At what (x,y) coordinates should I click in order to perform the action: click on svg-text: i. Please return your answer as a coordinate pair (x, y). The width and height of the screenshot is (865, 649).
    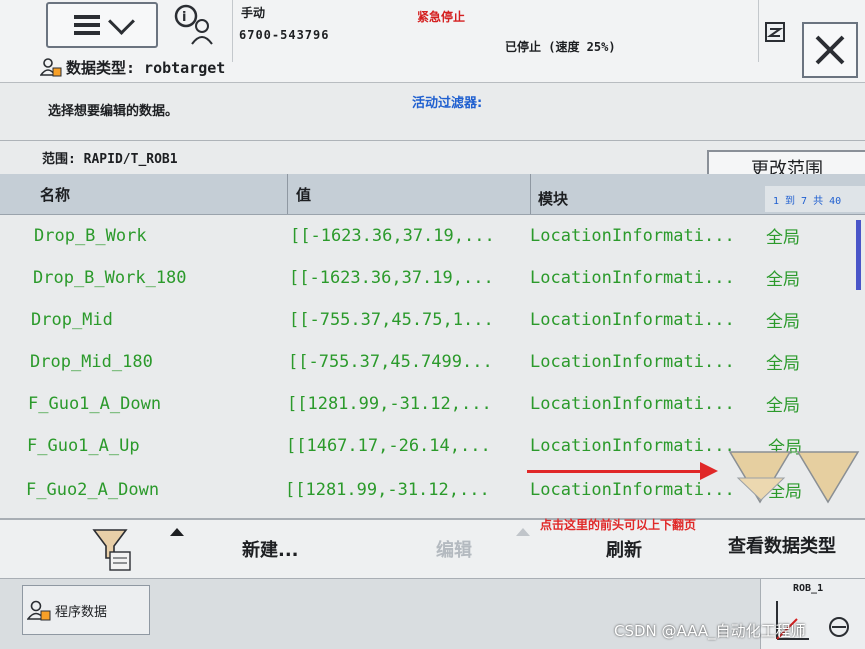
    Looking at the image, I should click on (184, 17).